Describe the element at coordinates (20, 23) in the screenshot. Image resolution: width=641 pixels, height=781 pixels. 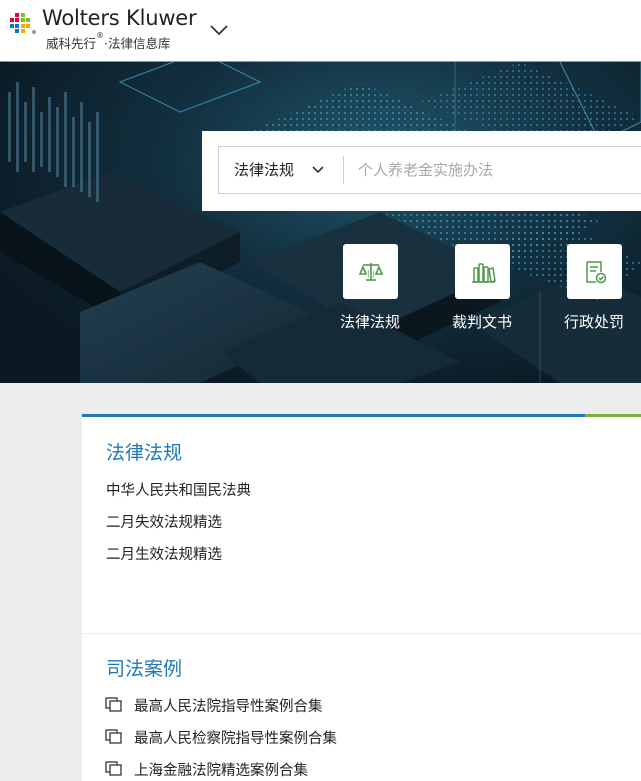
I see `wolters-kluwer-logo-icon` at that location.